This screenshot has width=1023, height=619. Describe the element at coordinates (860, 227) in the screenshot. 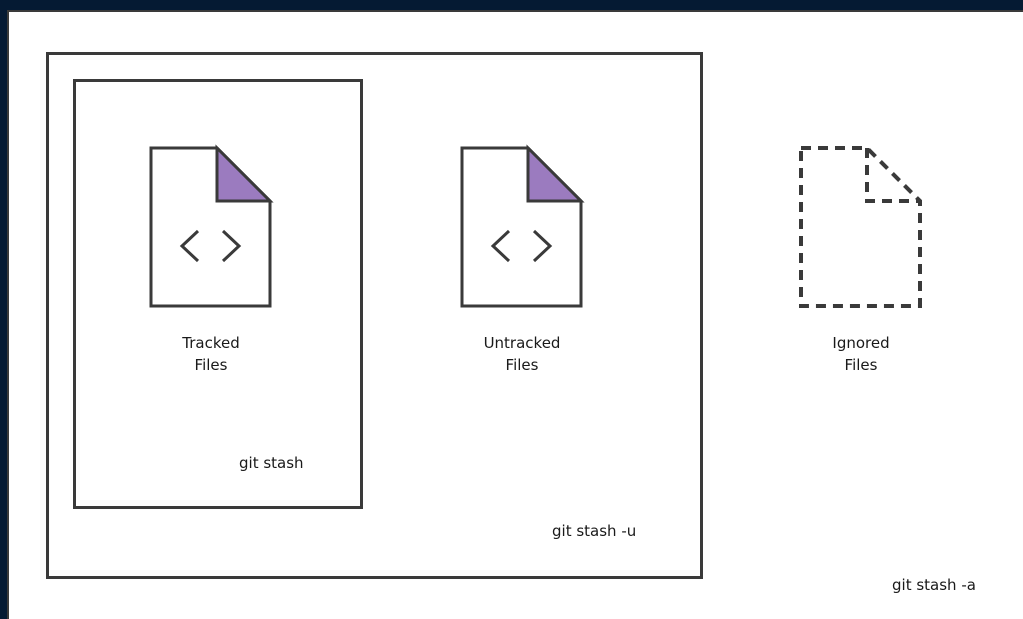

I see `dashed-file-icon` at that location.